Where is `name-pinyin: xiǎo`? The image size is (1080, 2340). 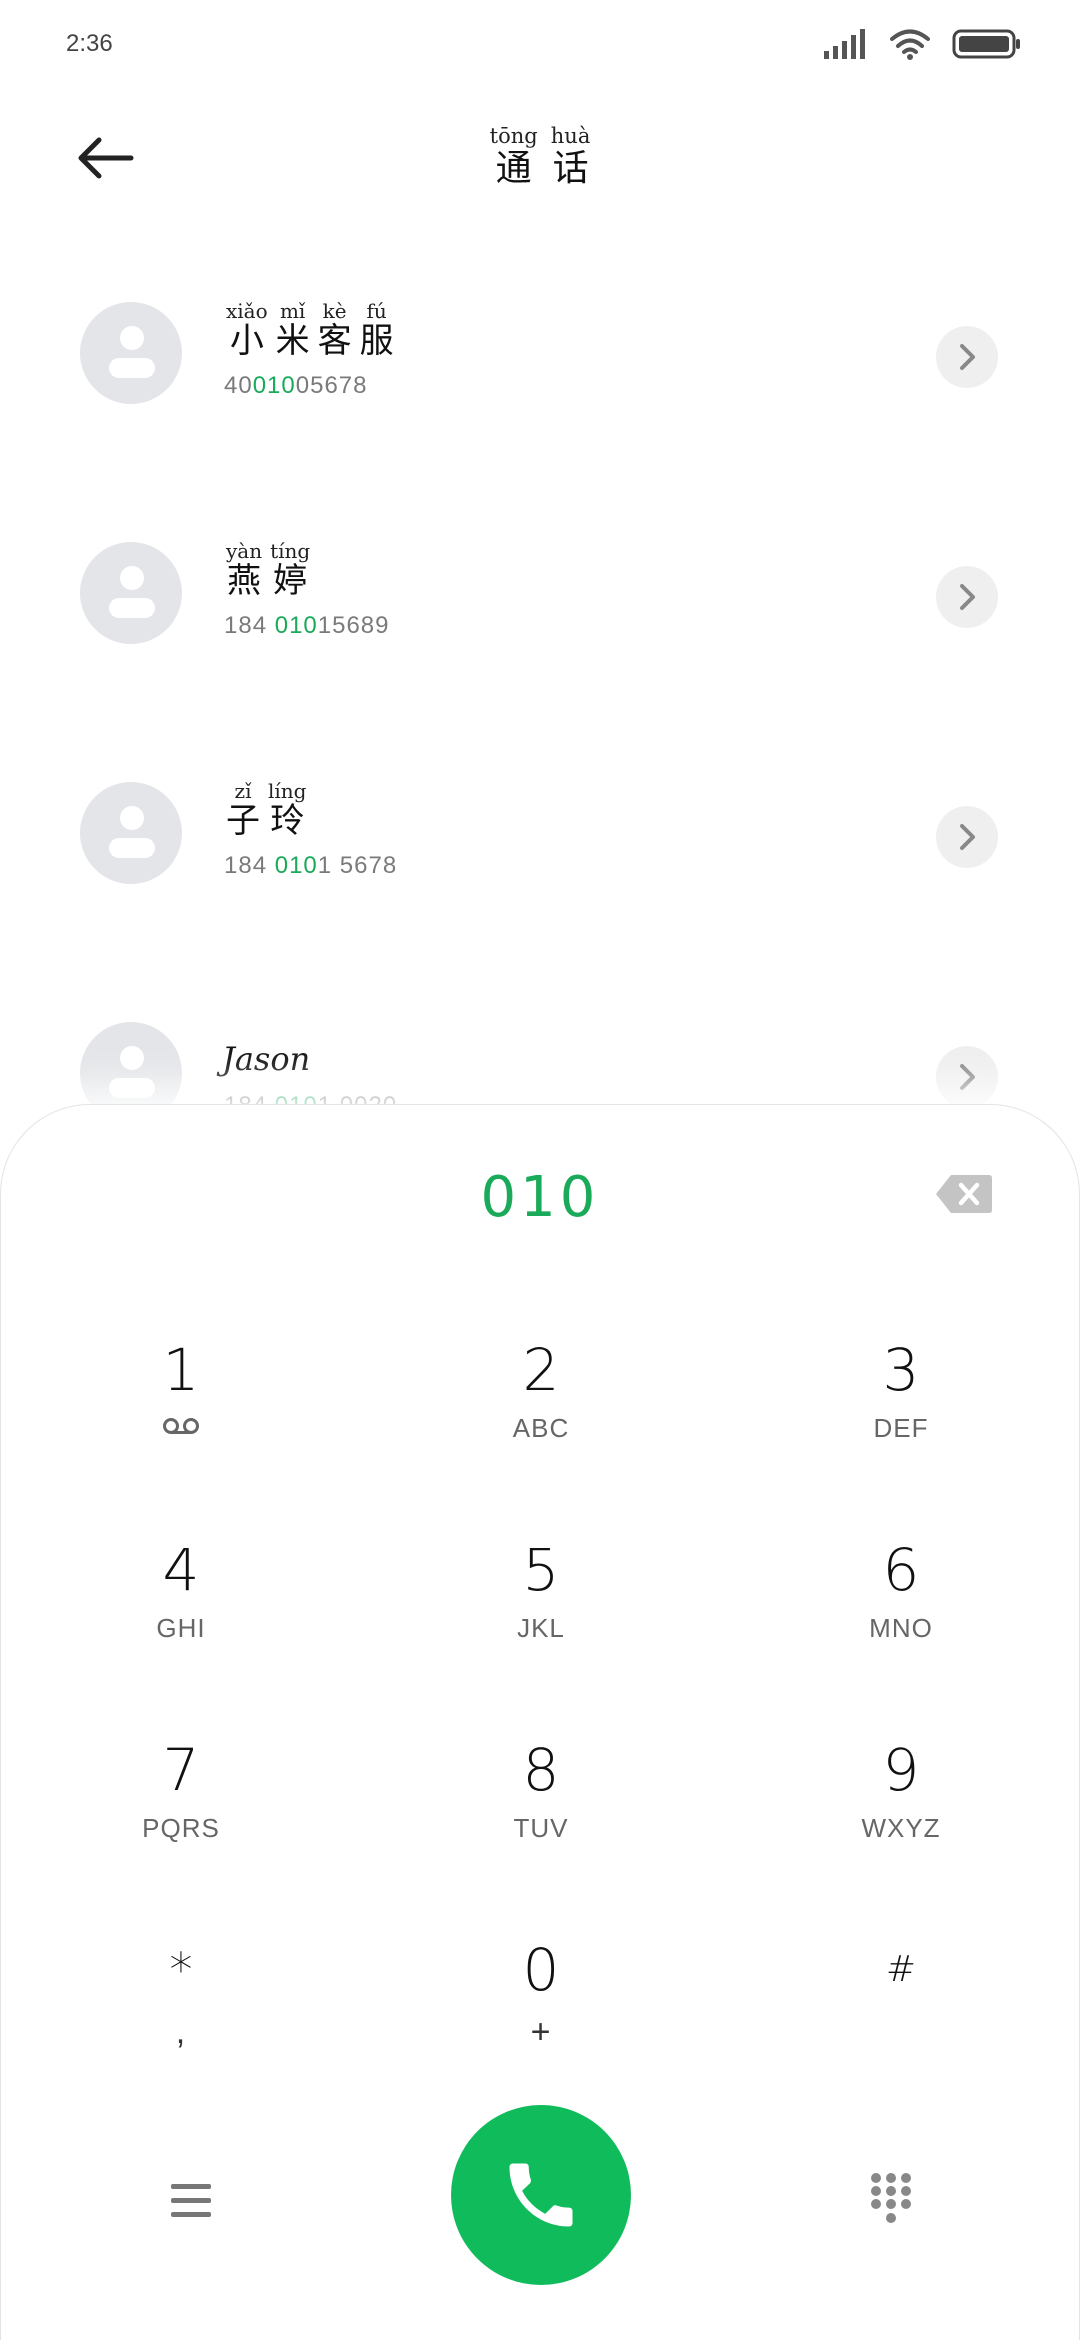 name-pinyin: xiǎo is located at coordinates (247, 311).